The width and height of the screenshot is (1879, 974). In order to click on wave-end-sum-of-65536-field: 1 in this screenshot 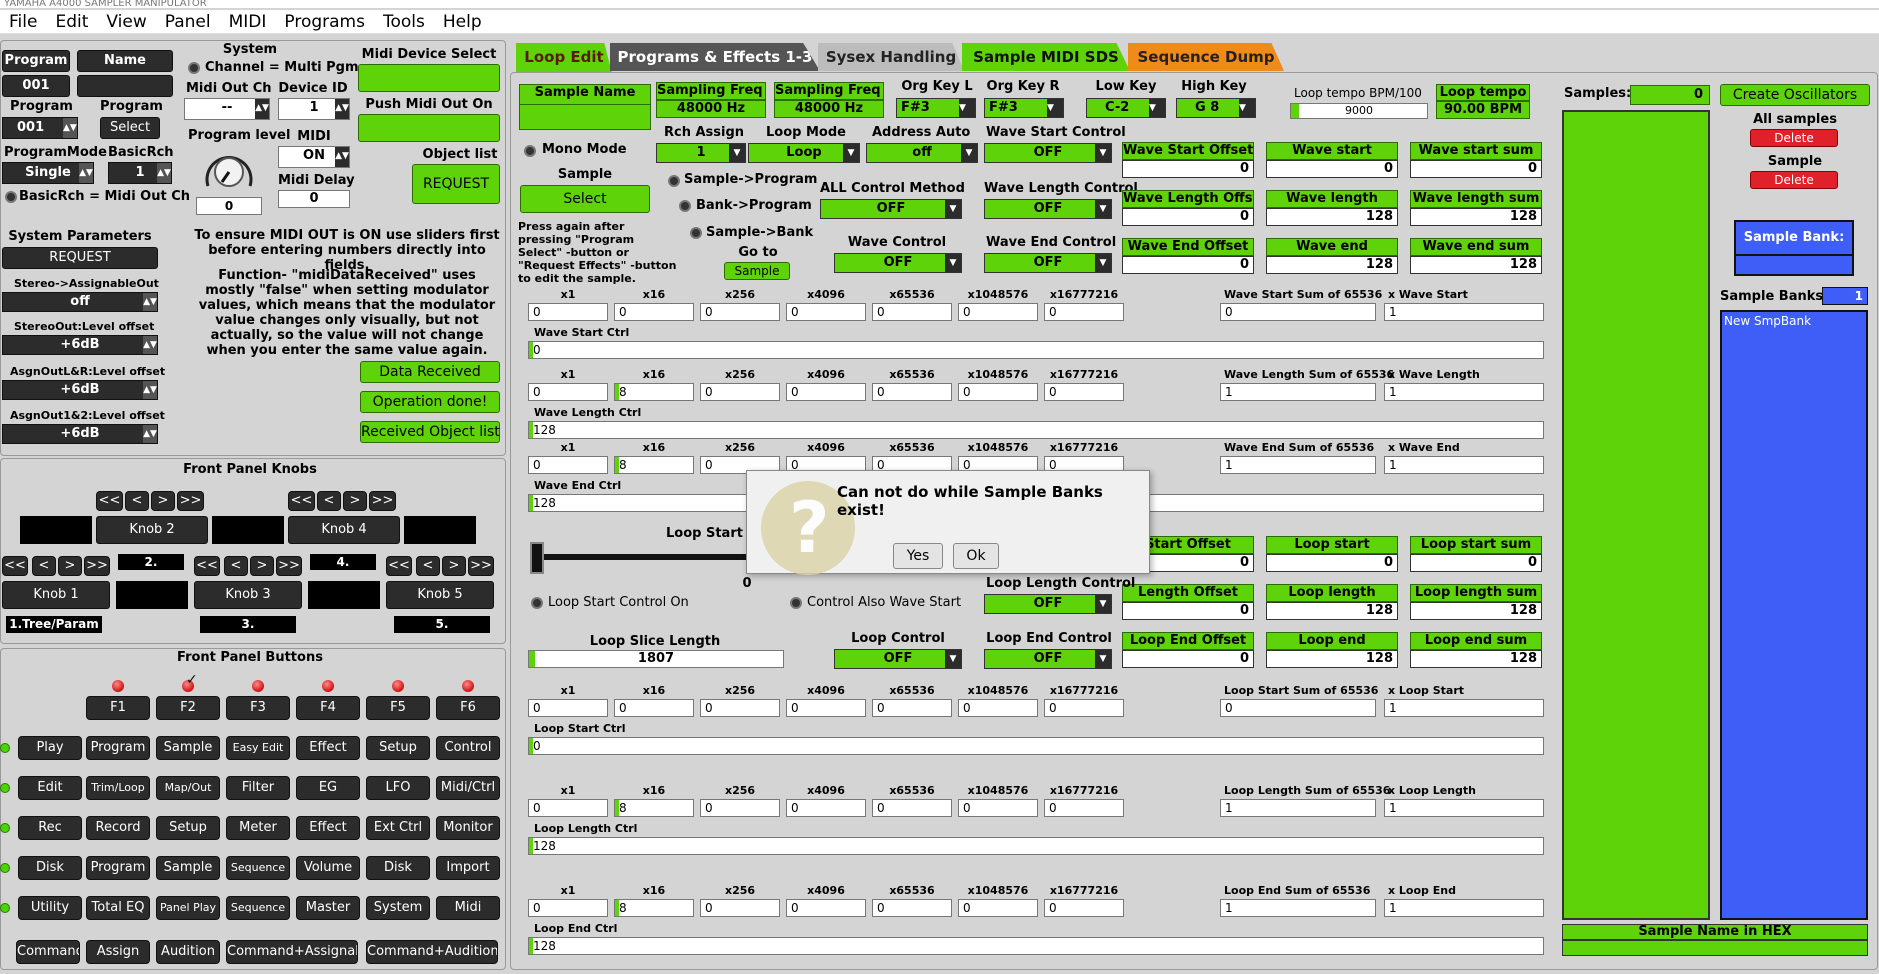, I will do `click(1298, 465)`.